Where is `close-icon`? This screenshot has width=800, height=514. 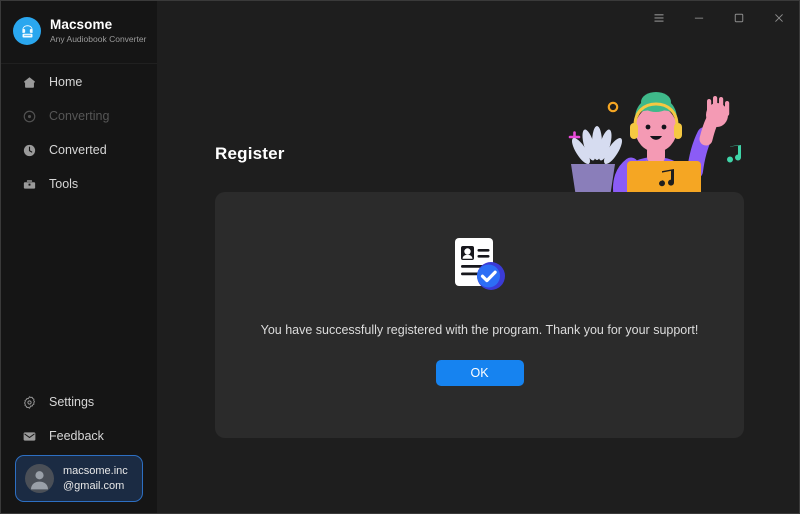 close-icon is located at coordinates (779, 18).